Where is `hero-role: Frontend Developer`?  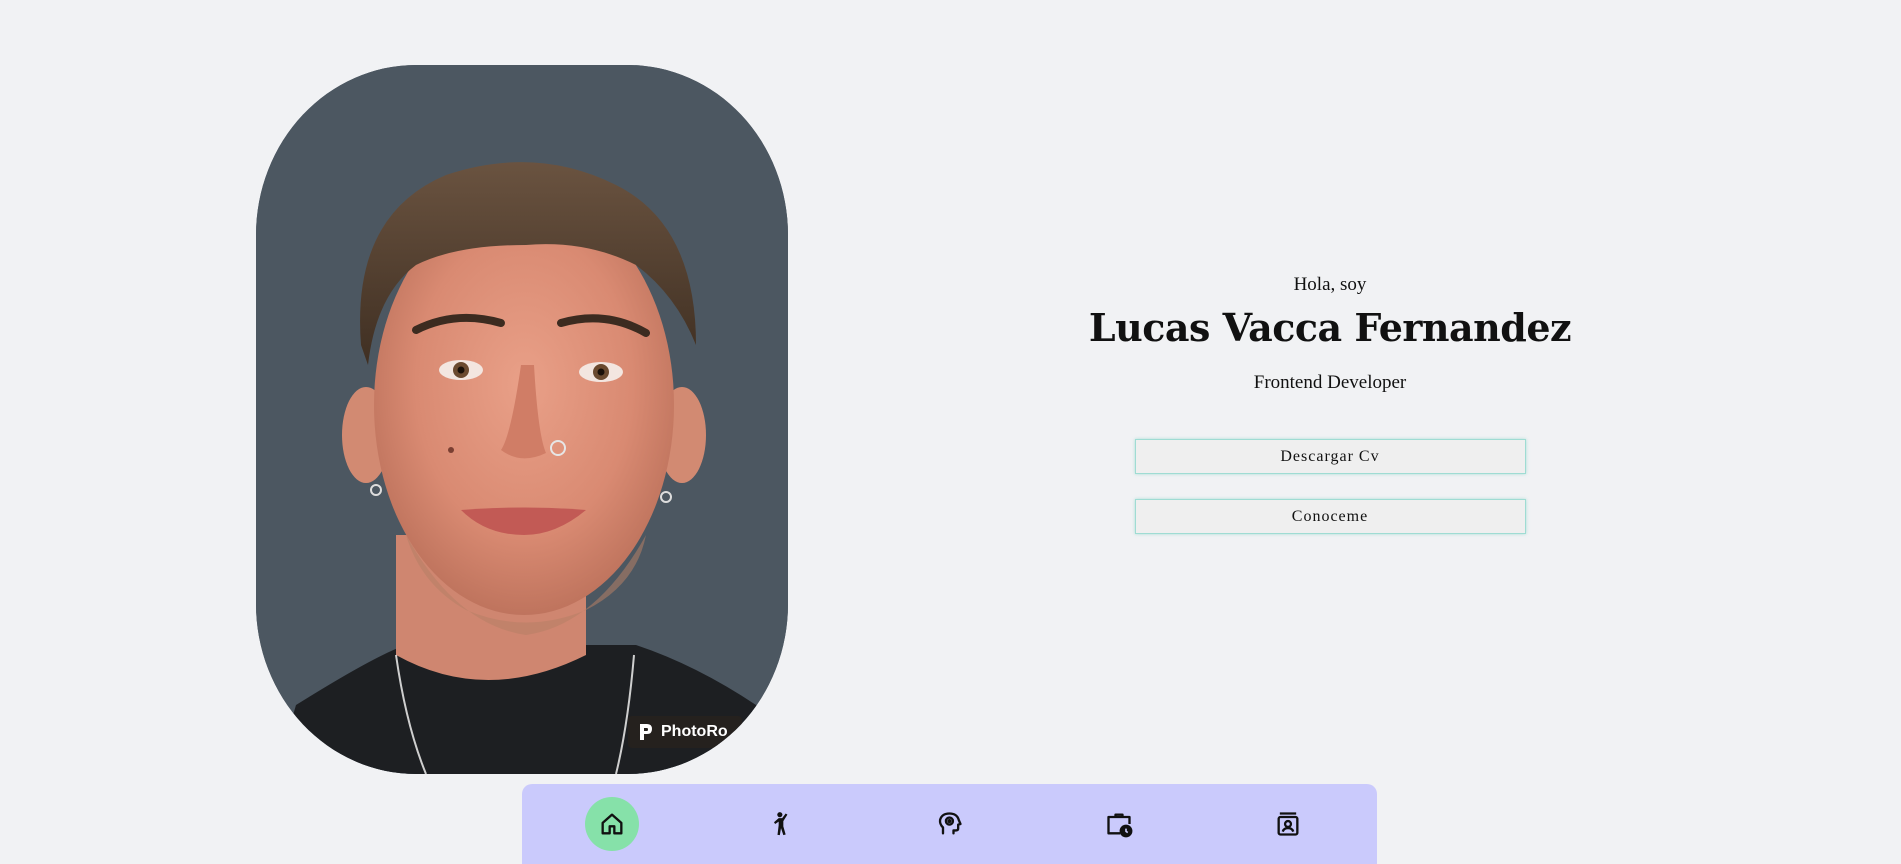 hero-role: Frontend Developer is located at coordinates (1330, 382).